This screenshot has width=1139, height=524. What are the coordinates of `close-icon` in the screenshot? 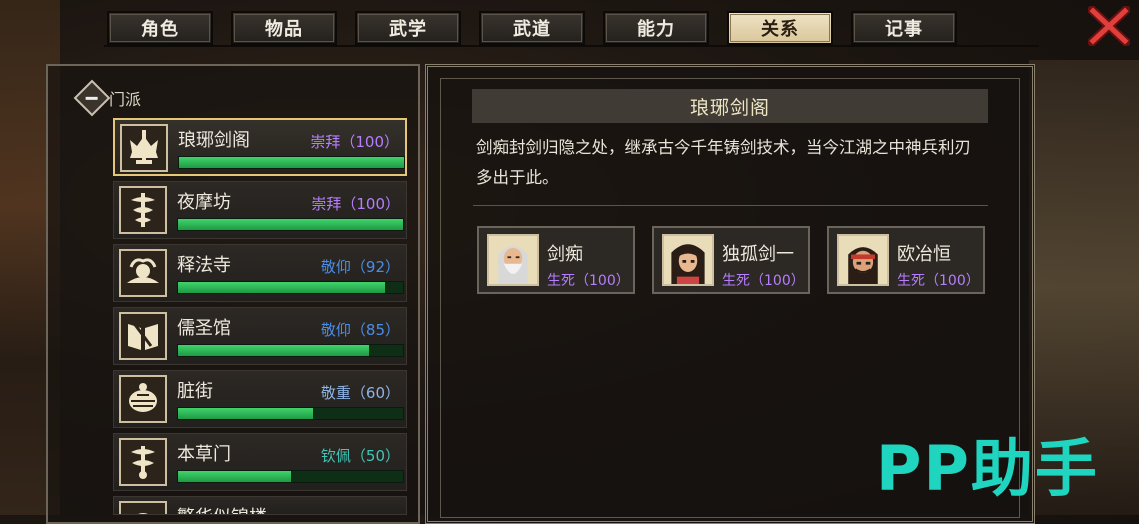 It's located at (1109, 26).